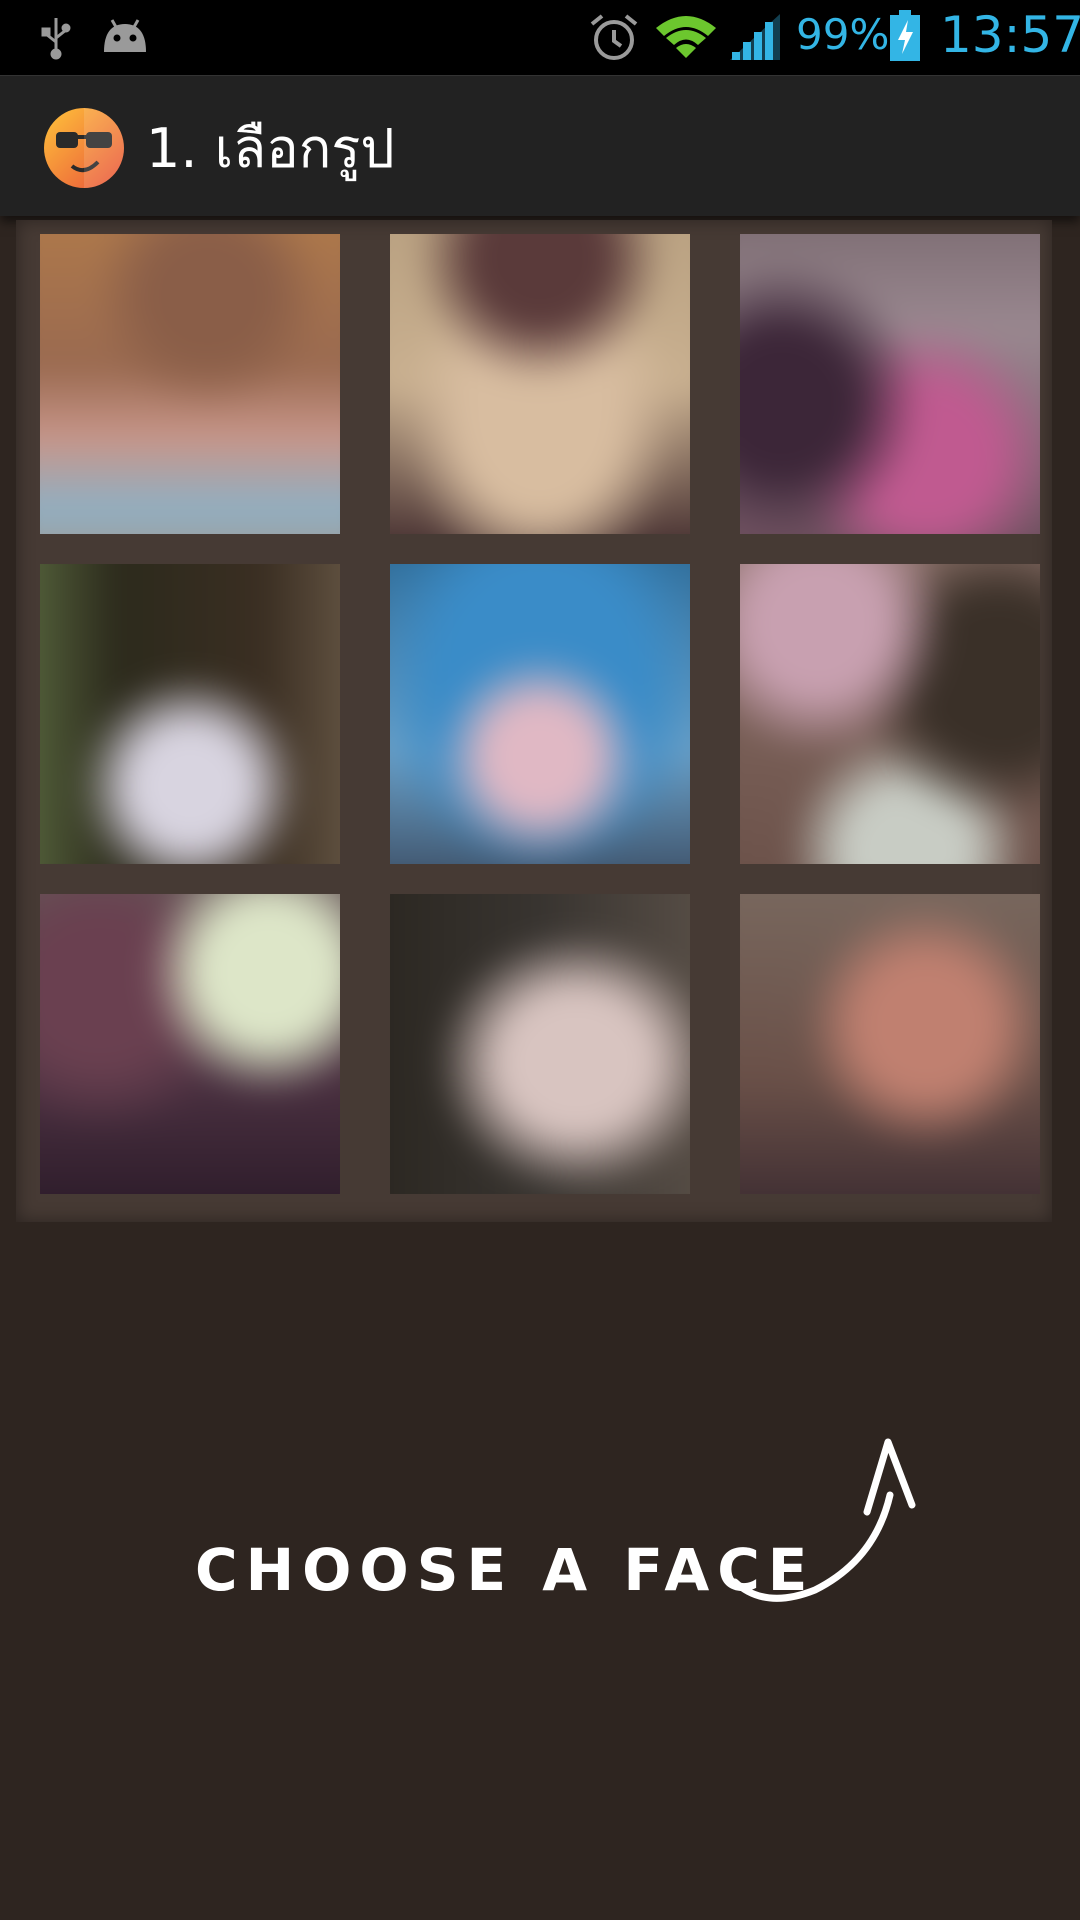 The image size is (1080, 1920). What do you see at coordinates (540, 145) in the screenshot?
I see `action-bar: 1. เลือกรูป` at bounding box center [540, 145].